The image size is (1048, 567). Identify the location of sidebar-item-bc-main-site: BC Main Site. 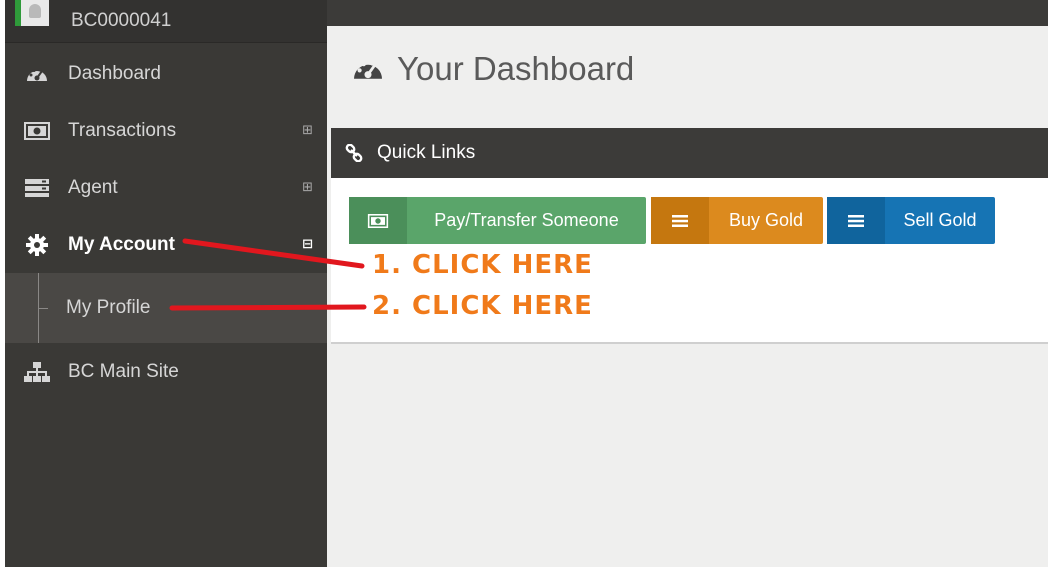
(166, 371).